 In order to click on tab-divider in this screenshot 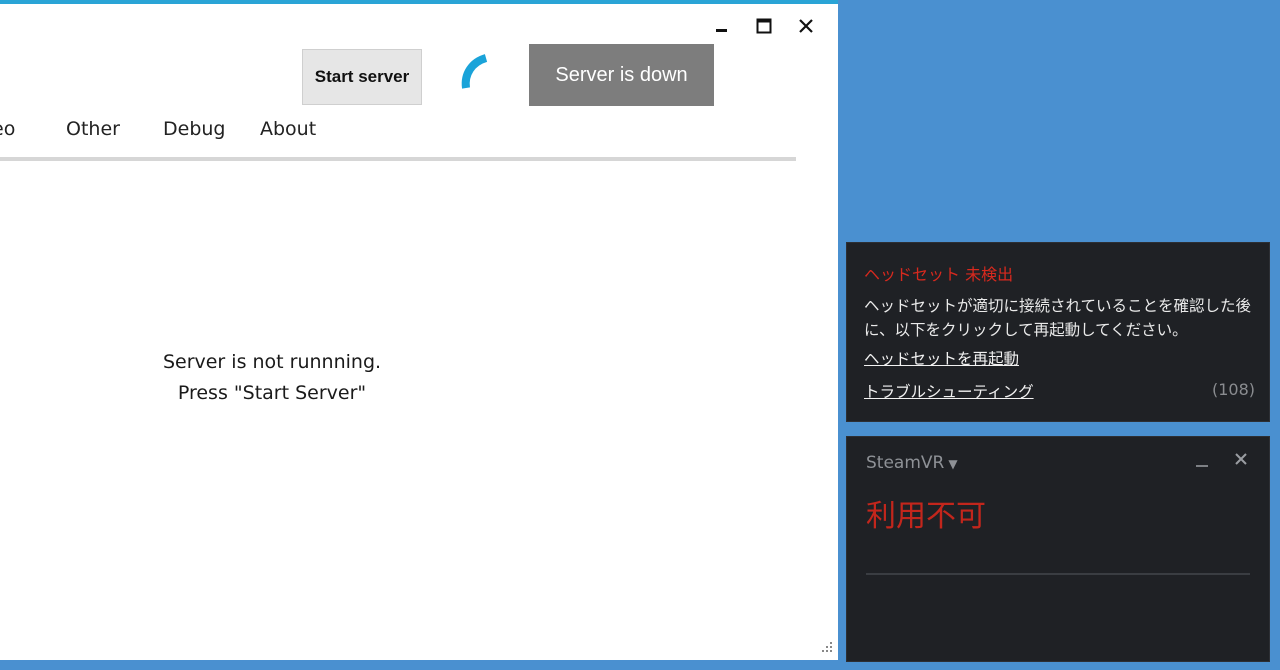, I will do `click(398, 159)`.